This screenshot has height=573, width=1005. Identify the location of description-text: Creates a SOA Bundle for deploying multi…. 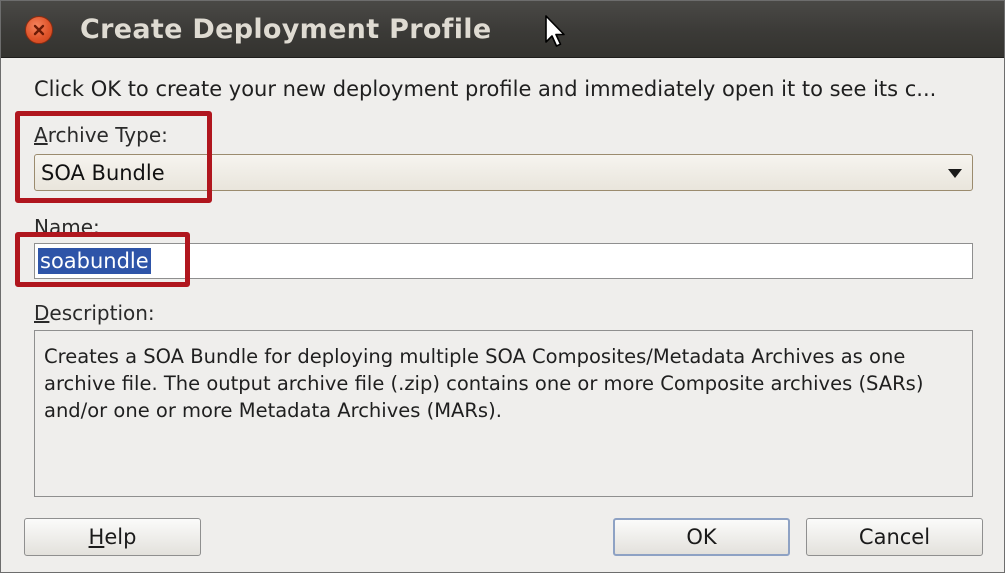
(484, 383).